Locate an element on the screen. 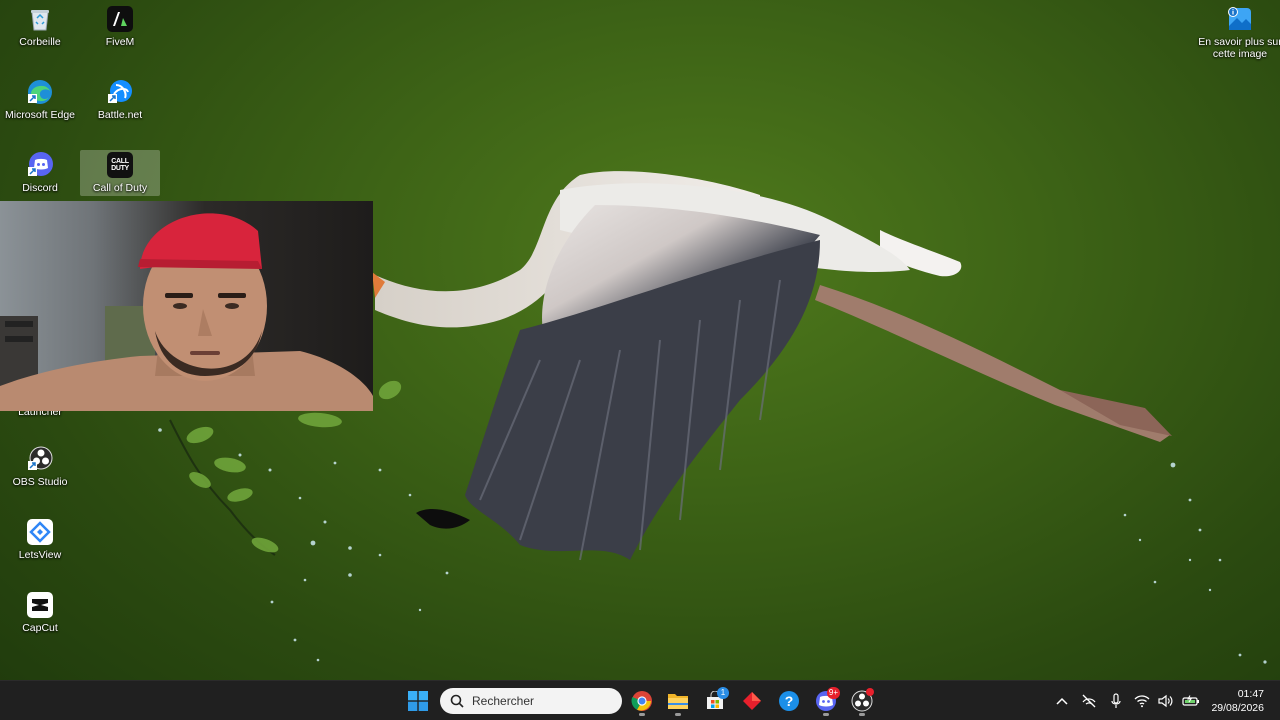 This screenshot has height=720, width=1280. letsview-icon is located at coordinates (40, 532).